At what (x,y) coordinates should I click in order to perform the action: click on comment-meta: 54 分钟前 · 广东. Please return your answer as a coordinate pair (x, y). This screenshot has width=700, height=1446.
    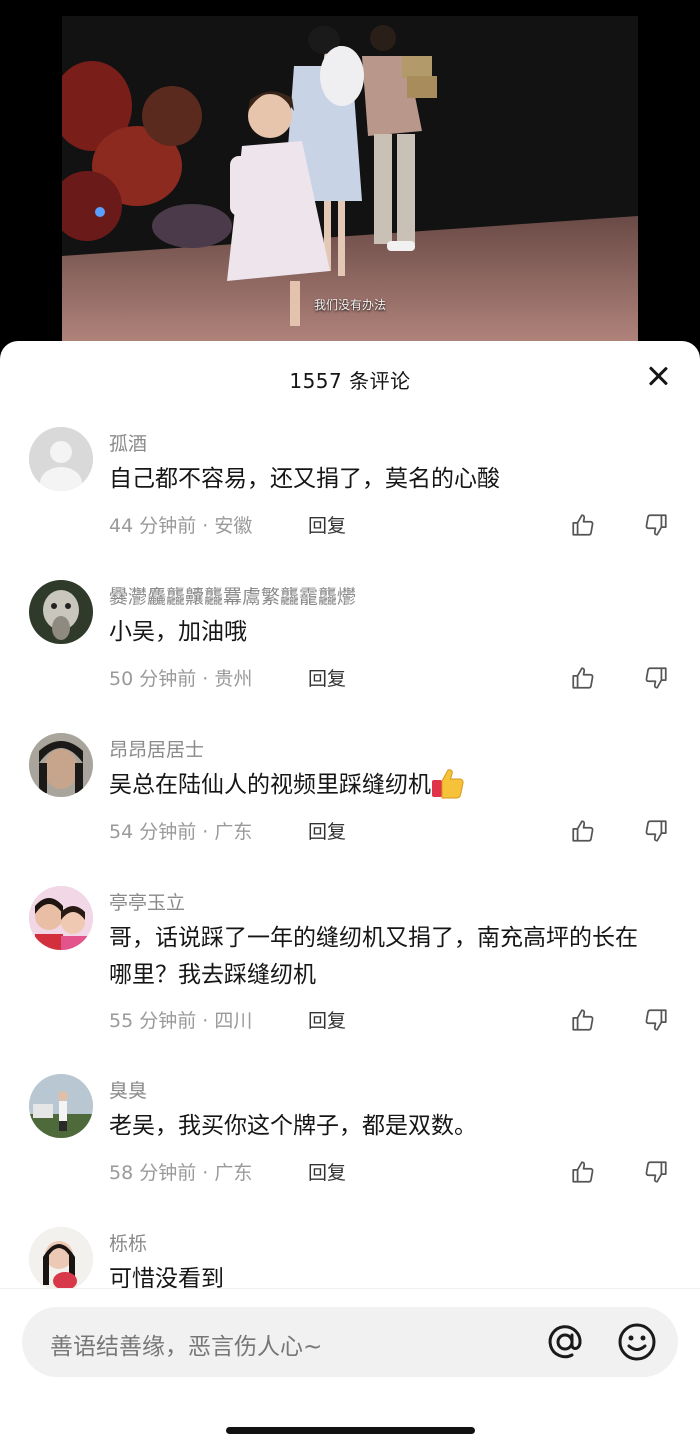
    Looking at the image, I should click on (181, 832).